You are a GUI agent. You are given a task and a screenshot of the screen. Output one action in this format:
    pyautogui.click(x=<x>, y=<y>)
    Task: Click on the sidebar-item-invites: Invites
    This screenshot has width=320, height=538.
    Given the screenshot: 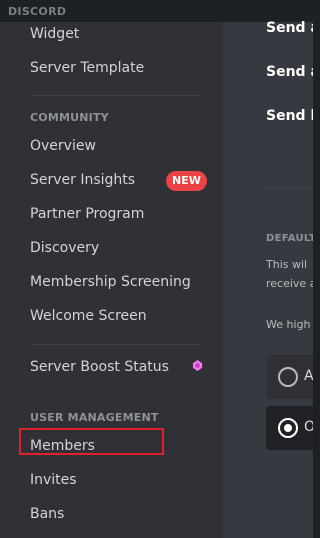 What is the action you would take?
    pyautogui.click(x=116, y=481)
    